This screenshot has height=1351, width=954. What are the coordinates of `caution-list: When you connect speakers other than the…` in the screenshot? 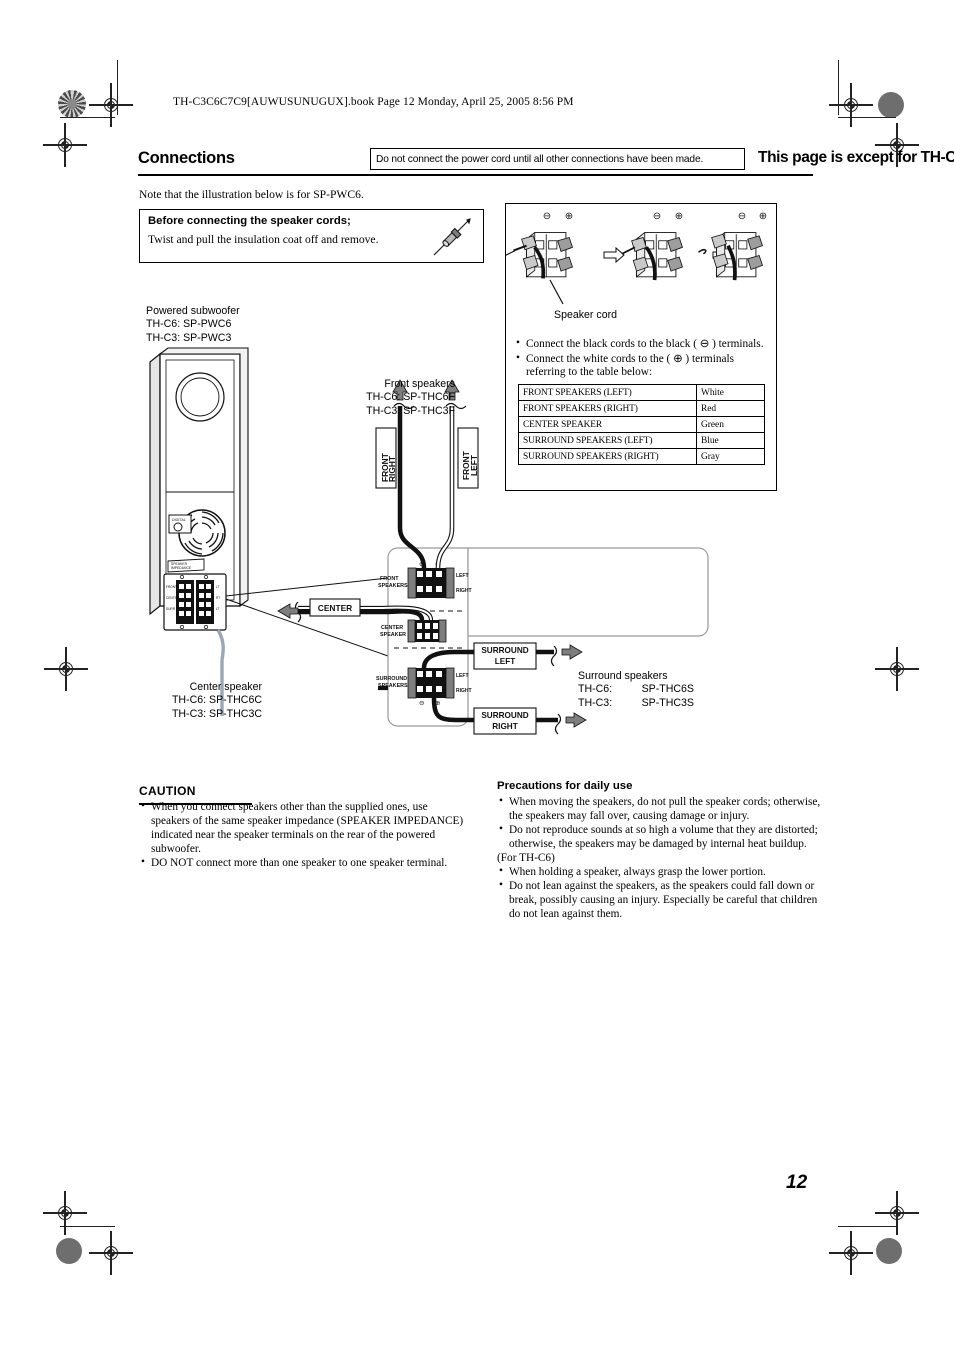 It's located at (304, 834).